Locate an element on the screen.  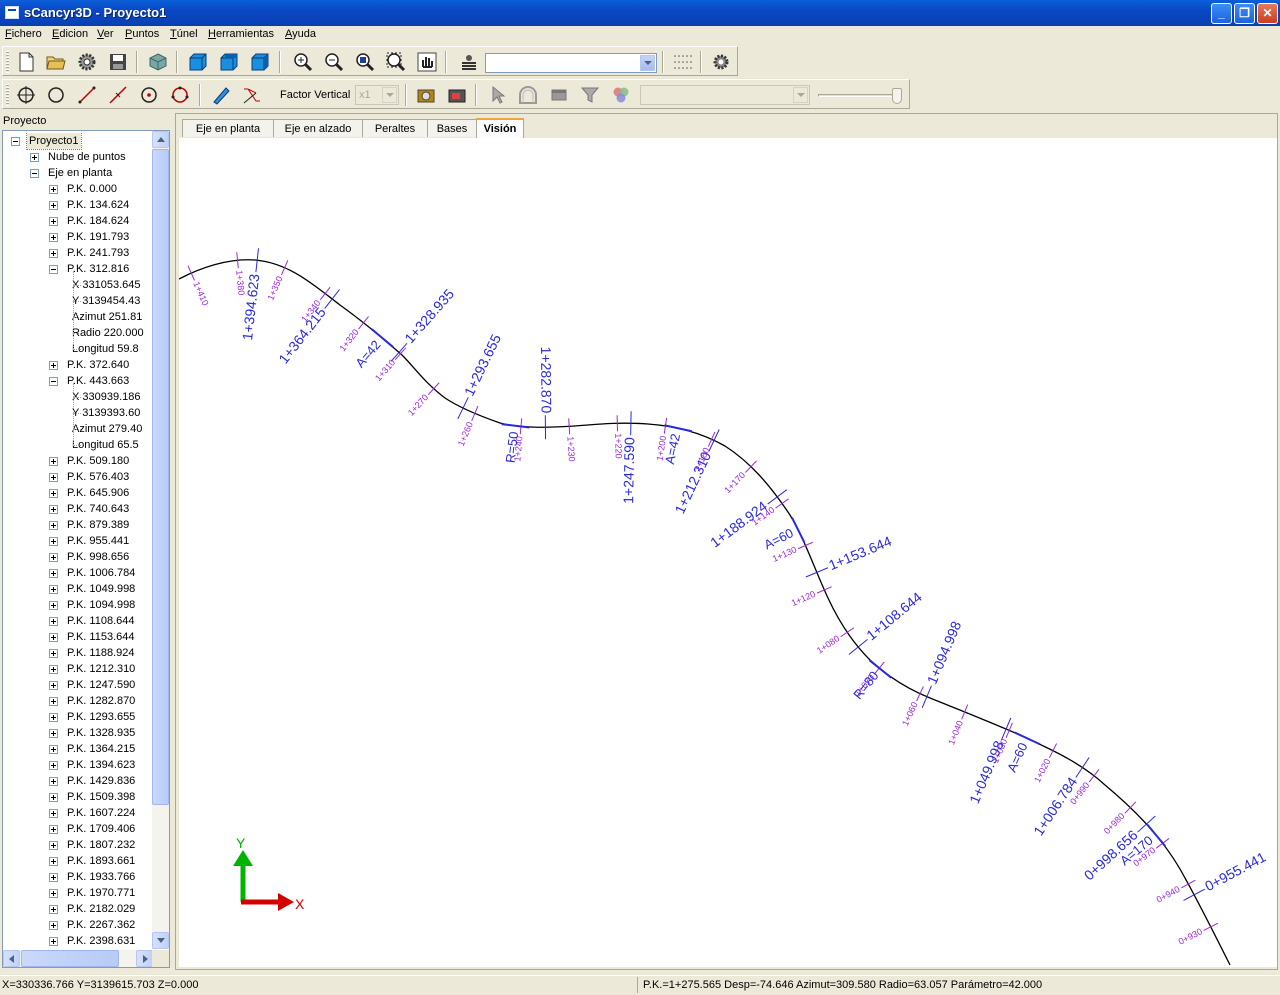
layer-select is located at coordinates (571, 63).